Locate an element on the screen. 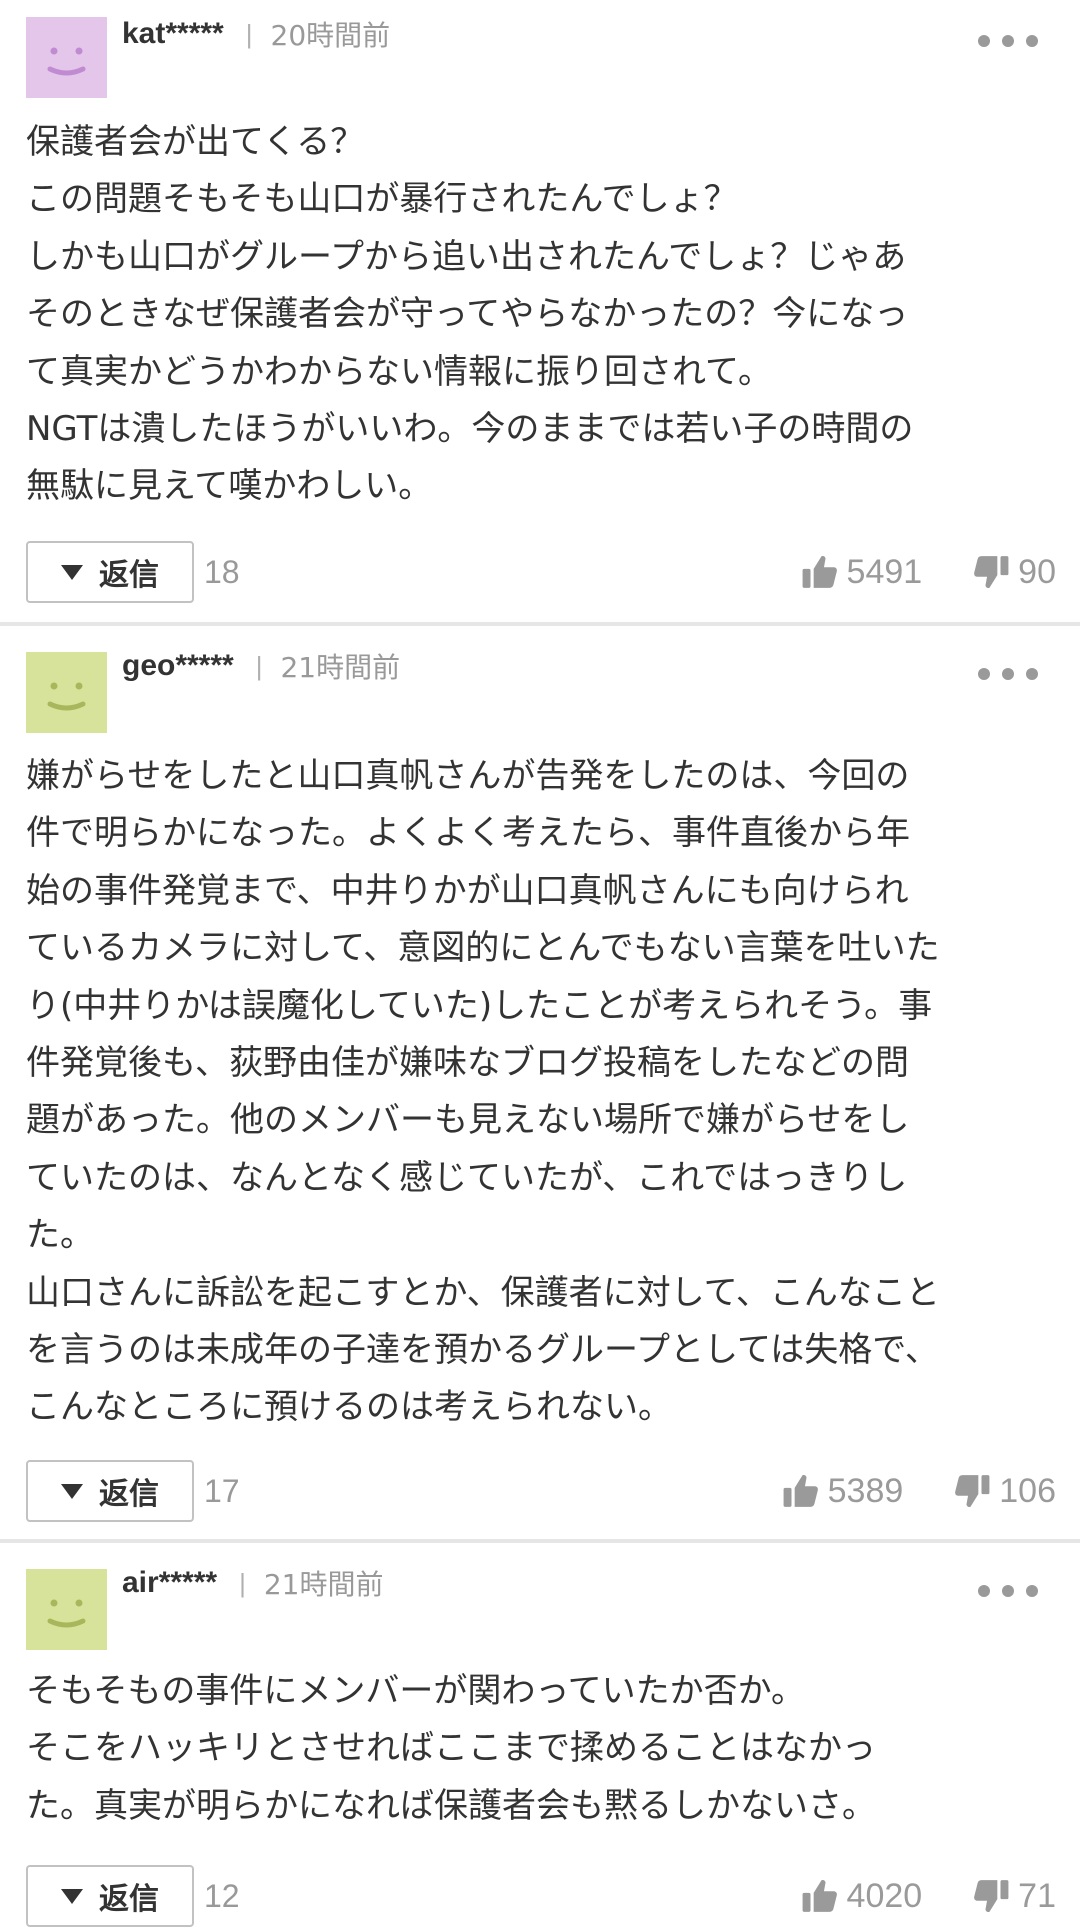 The image size is (1080, 1927). dislike-count: 90 is located at coordinates (1037, 571).